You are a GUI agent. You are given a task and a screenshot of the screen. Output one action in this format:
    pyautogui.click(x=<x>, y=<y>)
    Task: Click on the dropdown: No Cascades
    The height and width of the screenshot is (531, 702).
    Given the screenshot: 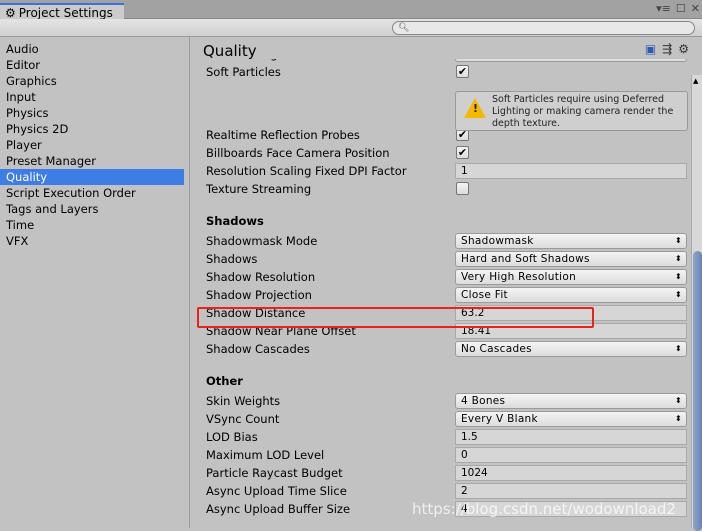 What is the action you would take?
    pyautogui.click(x=571, y=349)
    